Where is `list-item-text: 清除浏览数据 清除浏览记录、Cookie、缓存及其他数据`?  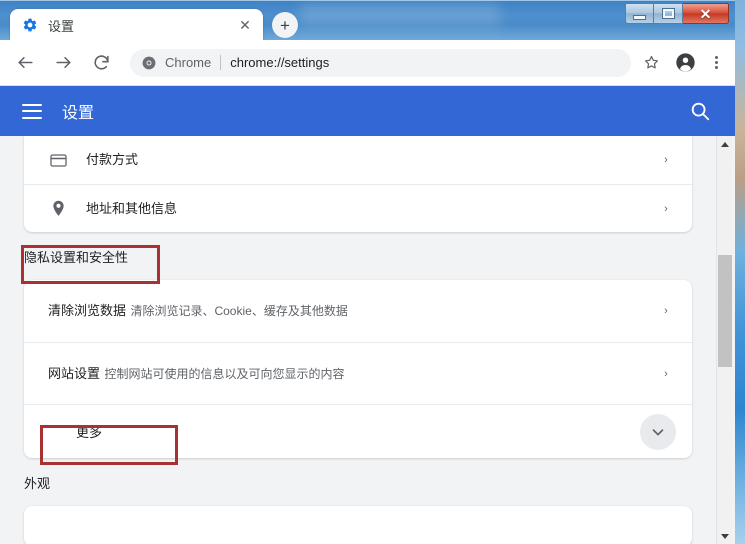
list-item-text: 清除浏览数据 清除浏览记录、Cookie、缓存及其他数据 is located at coordinates (340, 311).